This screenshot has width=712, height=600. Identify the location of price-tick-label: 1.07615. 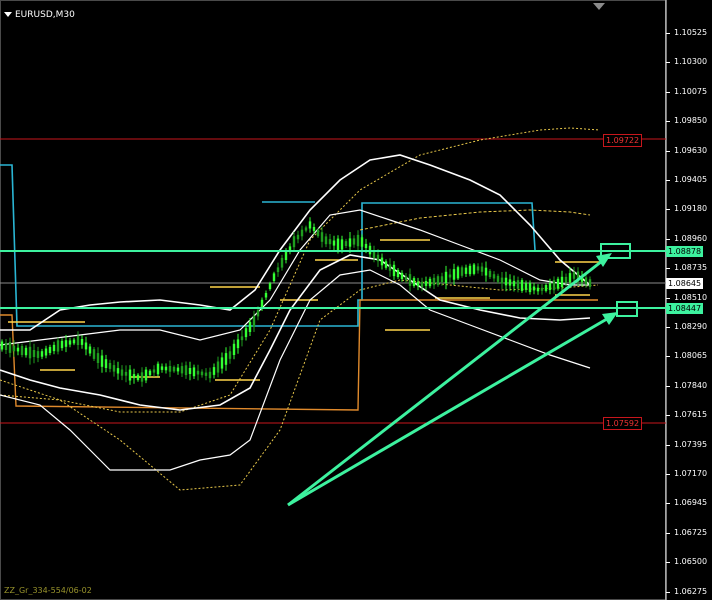
(691, 415).